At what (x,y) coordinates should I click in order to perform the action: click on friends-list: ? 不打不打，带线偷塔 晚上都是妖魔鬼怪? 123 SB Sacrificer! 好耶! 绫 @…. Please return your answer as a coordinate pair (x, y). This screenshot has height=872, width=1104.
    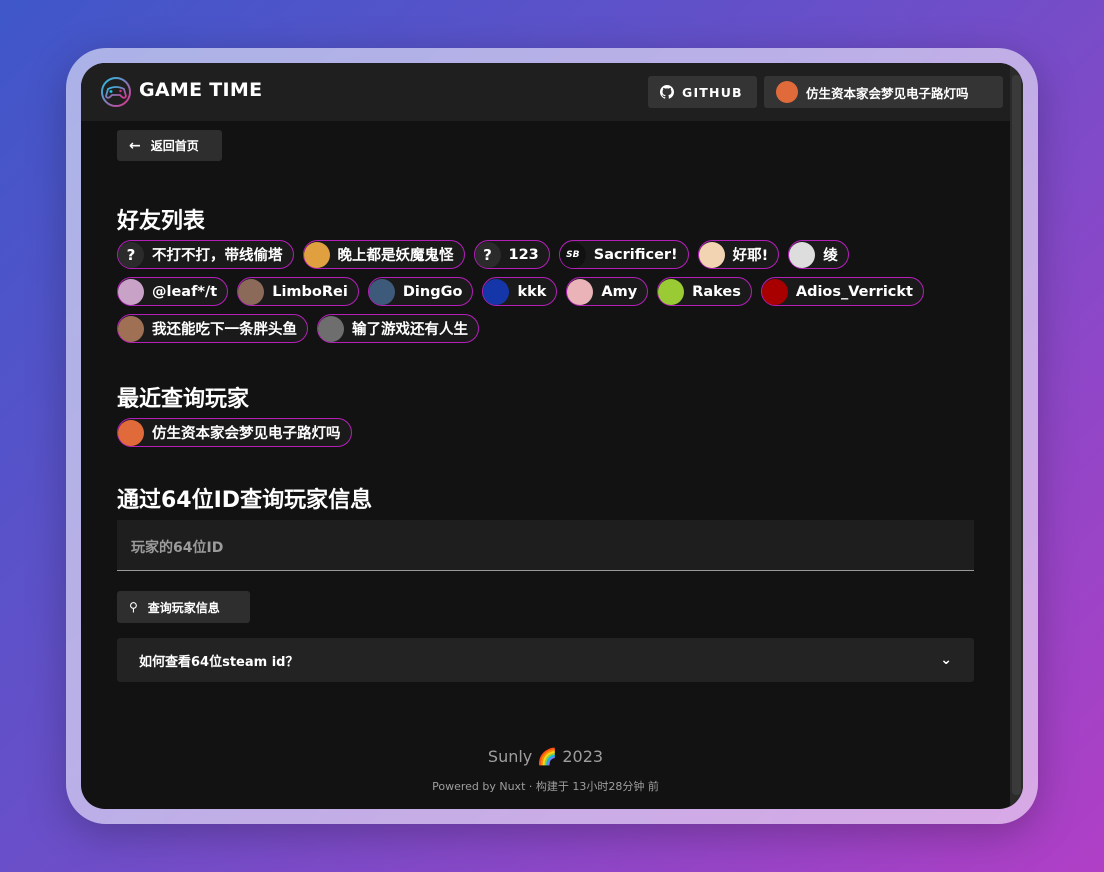
    Looking at the image, I should click on (537, 291).